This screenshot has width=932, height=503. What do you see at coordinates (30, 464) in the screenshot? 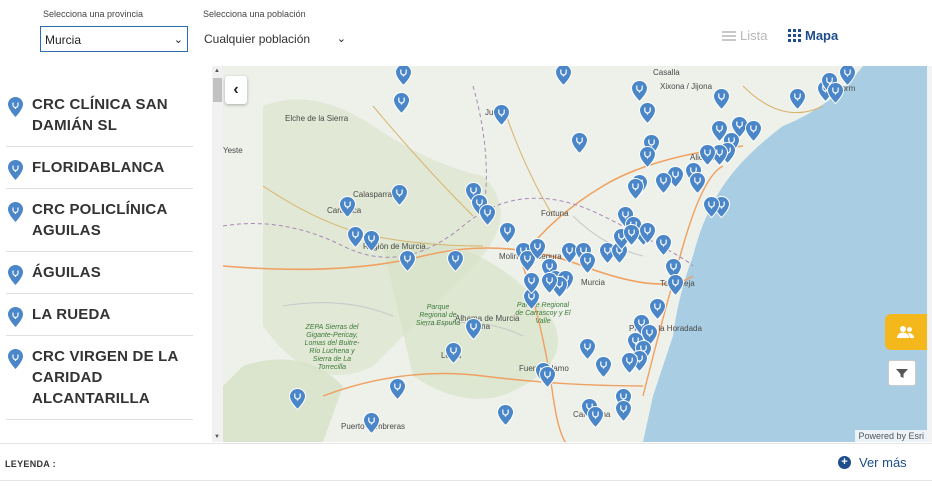
I see `legend-title: LEYENDA :` at bounding box center [30, 464].